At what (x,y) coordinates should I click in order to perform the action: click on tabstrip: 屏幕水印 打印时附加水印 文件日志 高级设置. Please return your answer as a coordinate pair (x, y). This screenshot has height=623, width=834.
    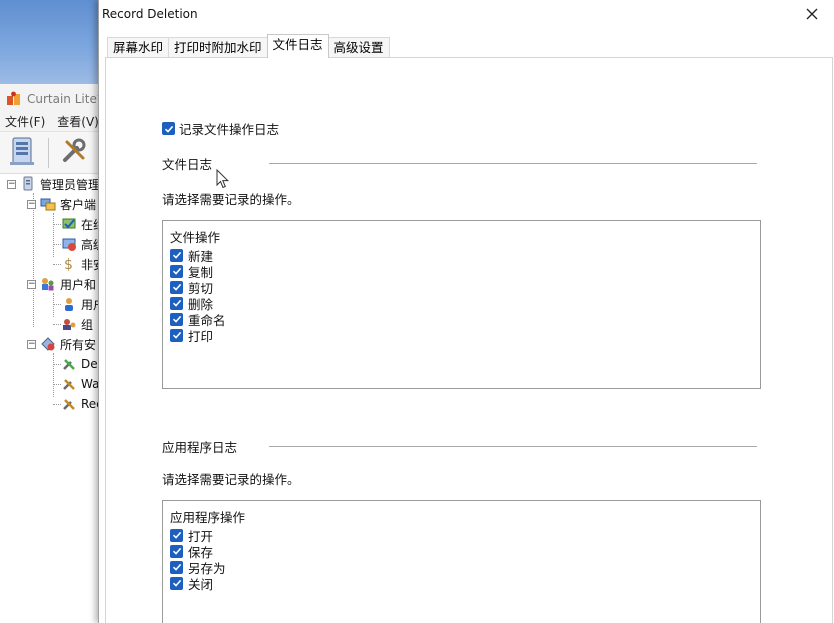
    Looking at the image, I should click on (248, 46).